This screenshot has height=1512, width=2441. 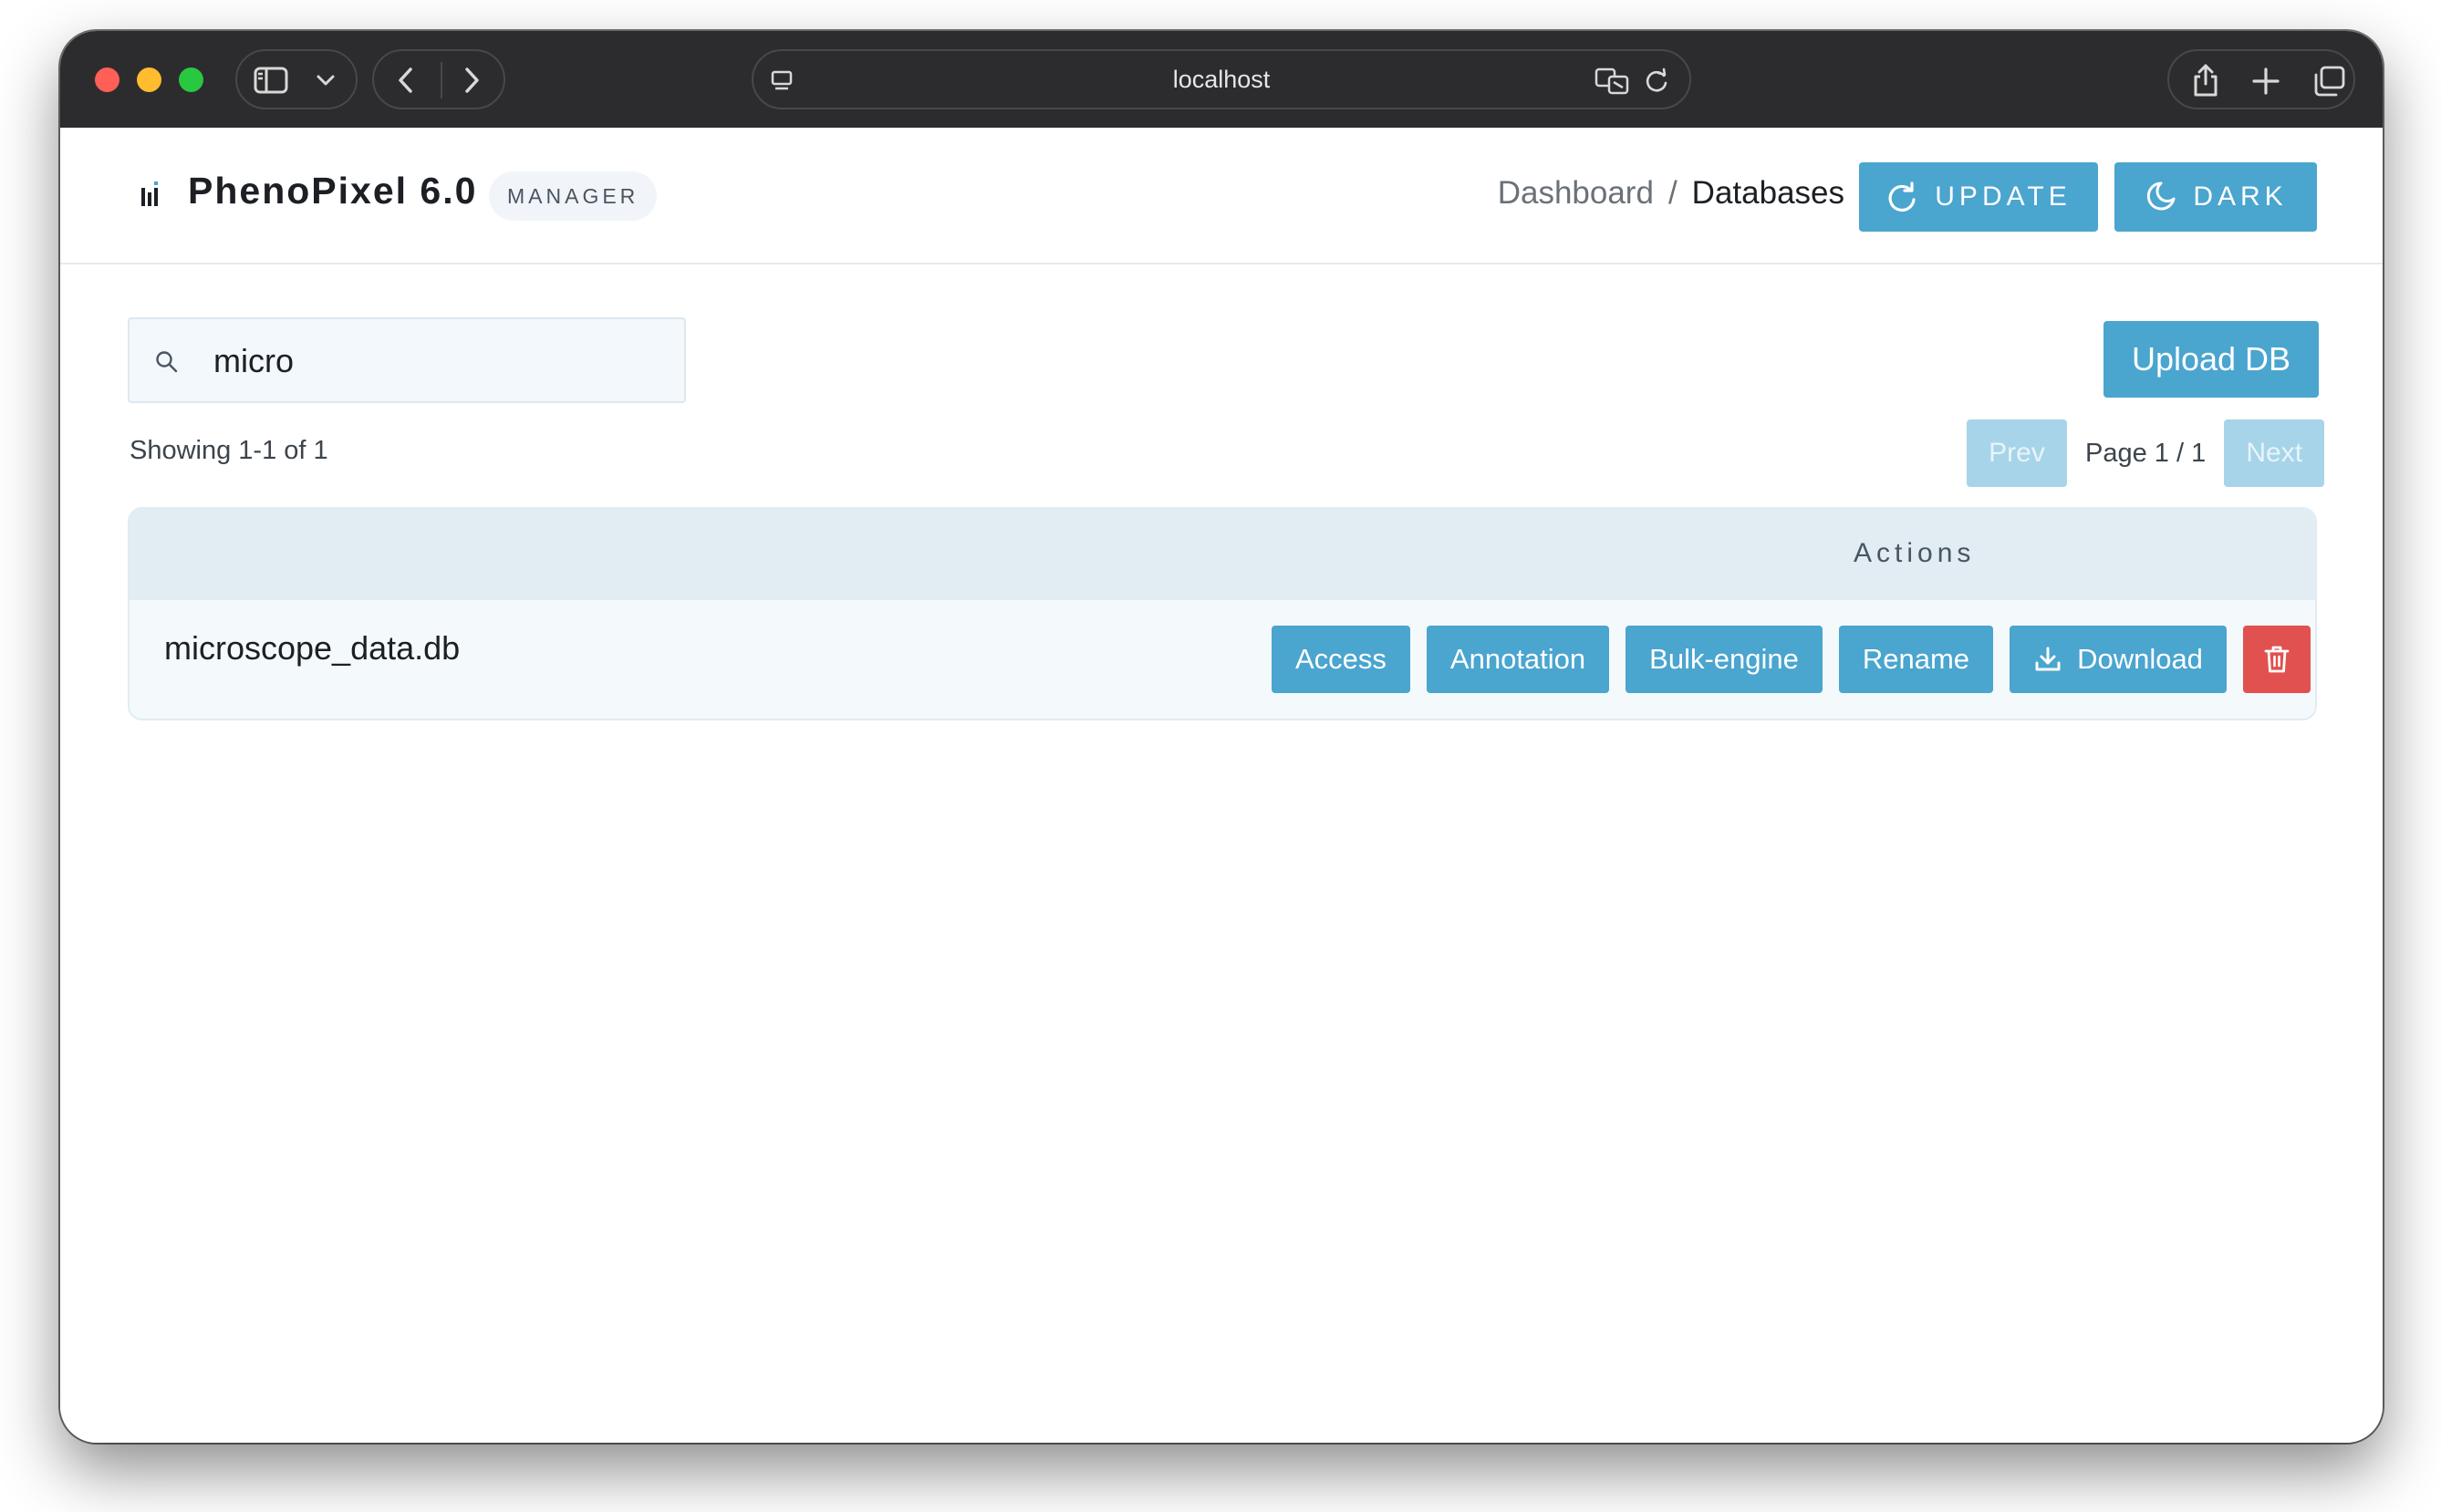 I want to click on search-input, so click(x=441, y=361).